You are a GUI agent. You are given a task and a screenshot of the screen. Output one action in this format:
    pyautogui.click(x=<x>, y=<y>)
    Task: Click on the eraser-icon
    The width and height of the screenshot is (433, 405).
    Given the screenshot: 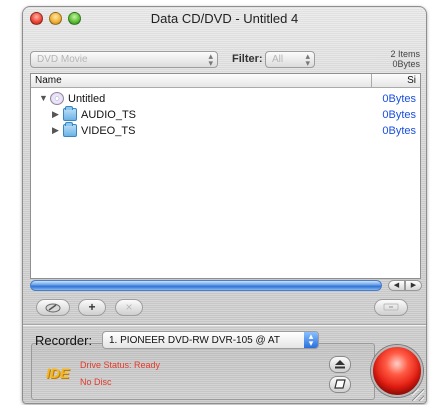 What is the action you would take?
    pyautogui.click(x=340, y=384)
    